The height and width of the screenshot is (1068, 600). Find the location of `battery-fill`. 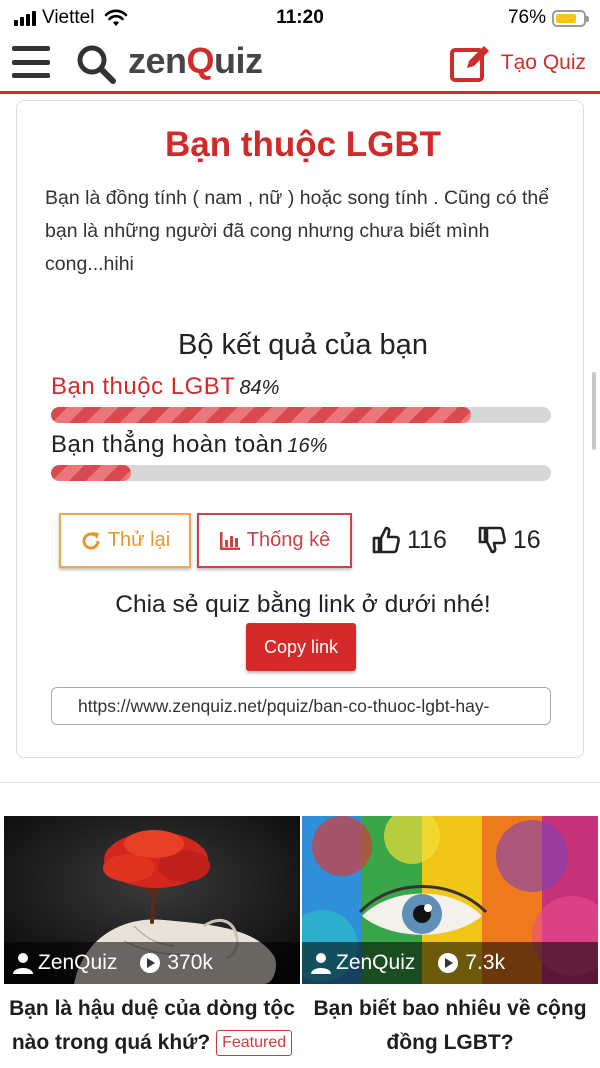

battery-fill is located at coordinates (566, 18).